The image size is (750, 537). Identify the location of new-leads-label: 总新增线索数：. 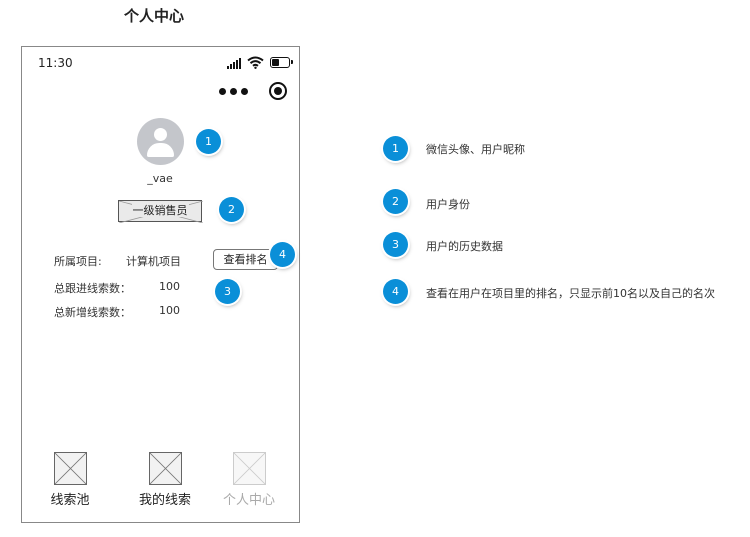
(92, 312).